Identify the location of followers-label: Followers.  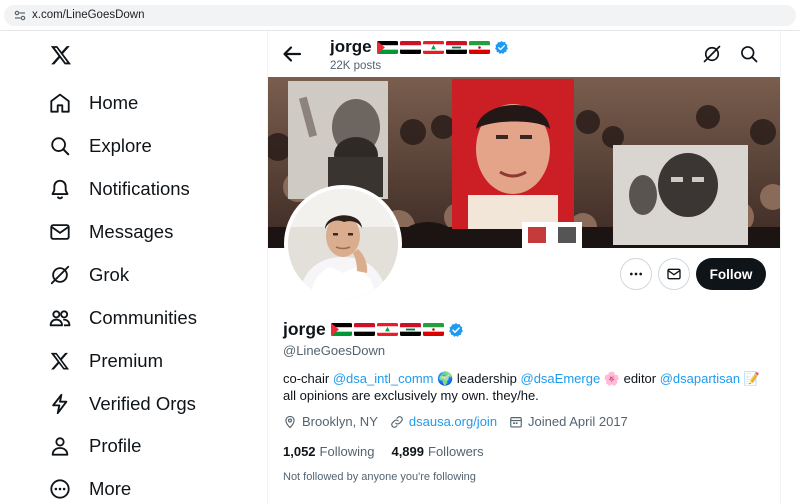
(456, 451).